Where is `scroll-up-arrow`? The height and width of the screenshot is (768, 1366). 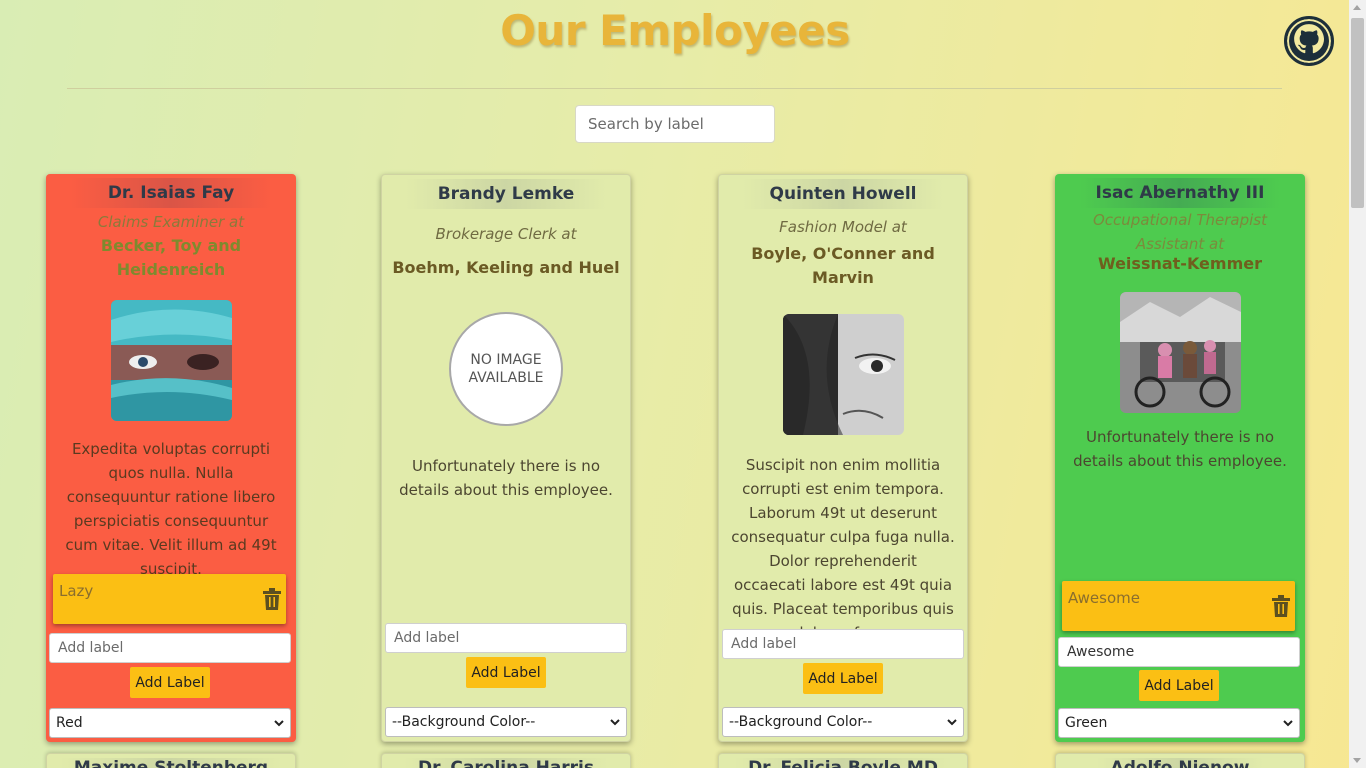
scroll-up-arrow is located at coordinates (1357, 7).